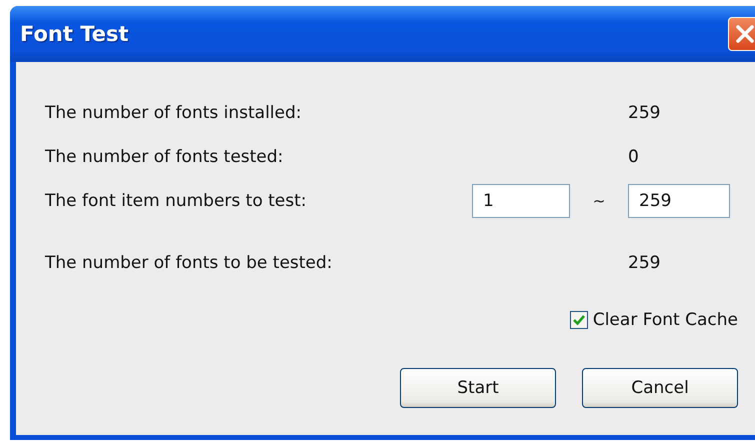 Image resolution: width=755 pixels, height=445 pixels. Describe the element at coordinates (74, 34) in the screenshot. I see `window-title: Font Test` at that location.